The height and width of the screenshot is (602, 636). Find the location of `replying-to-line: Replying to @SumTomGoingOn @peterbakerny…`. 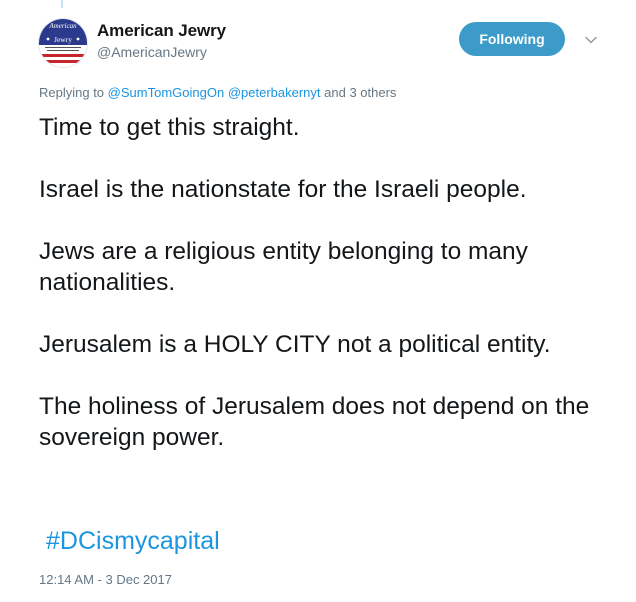

replying-to-line: Replying to @SumTomGoingOn @peterbakerny… is located at coordinates (217, 92).